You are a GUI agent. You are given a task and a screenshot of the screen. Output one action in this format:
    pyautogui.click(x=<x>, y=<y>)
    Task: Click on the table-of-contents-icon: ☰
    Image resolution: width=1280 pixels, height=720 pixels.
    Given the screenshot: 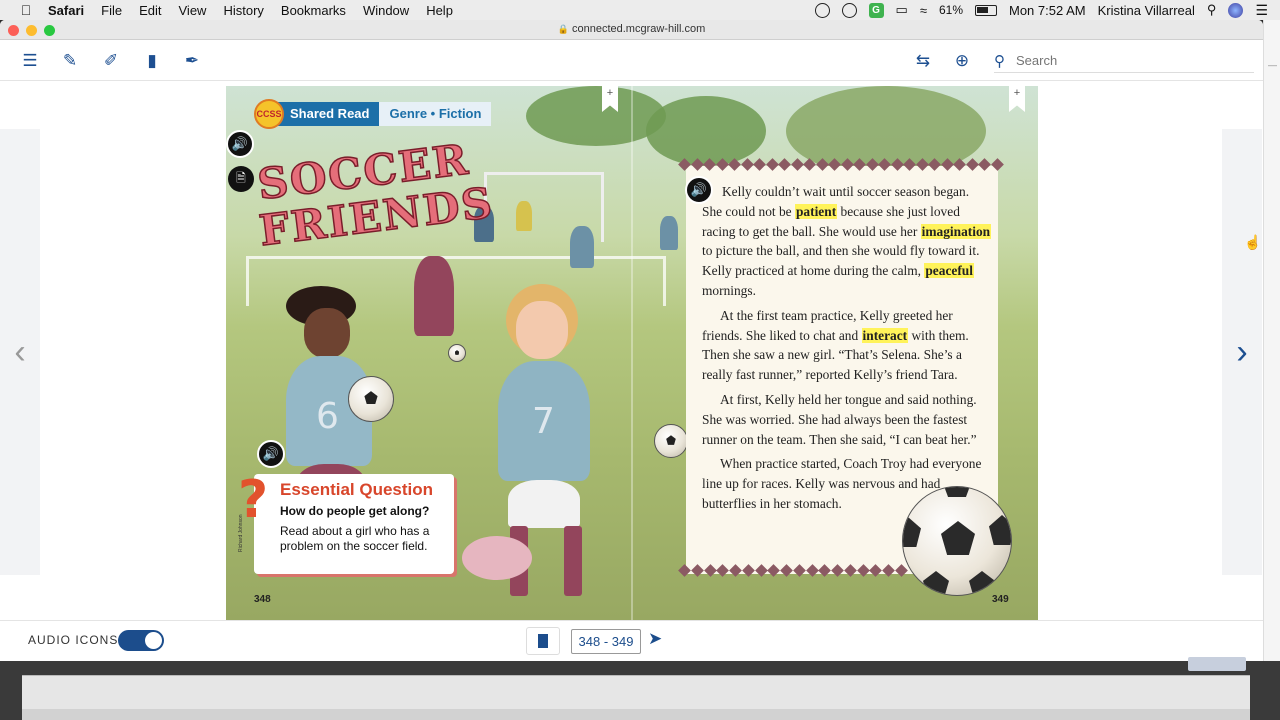 What is the action you would take?
    pyautogui.click(x=30, y=61)
    